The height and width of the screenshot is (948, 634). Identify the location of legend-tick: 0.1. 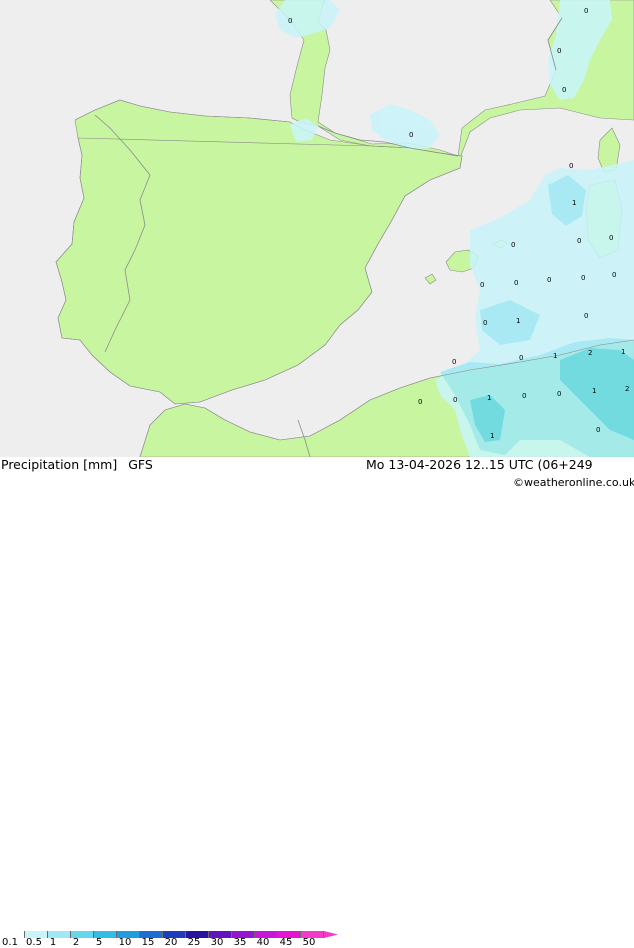
(10, 942).